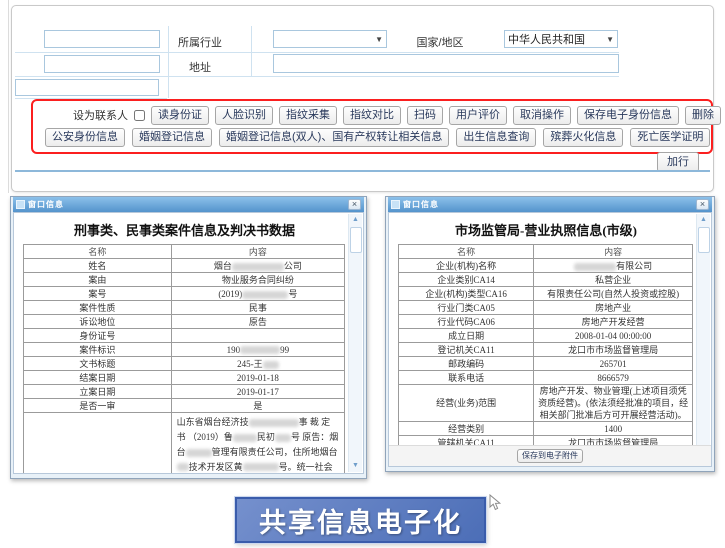  What do you see at coordinates (670, 137) in the screenshot?
I see `toolbar-button: 死亡医学证明` at bounding box center [670, 137].